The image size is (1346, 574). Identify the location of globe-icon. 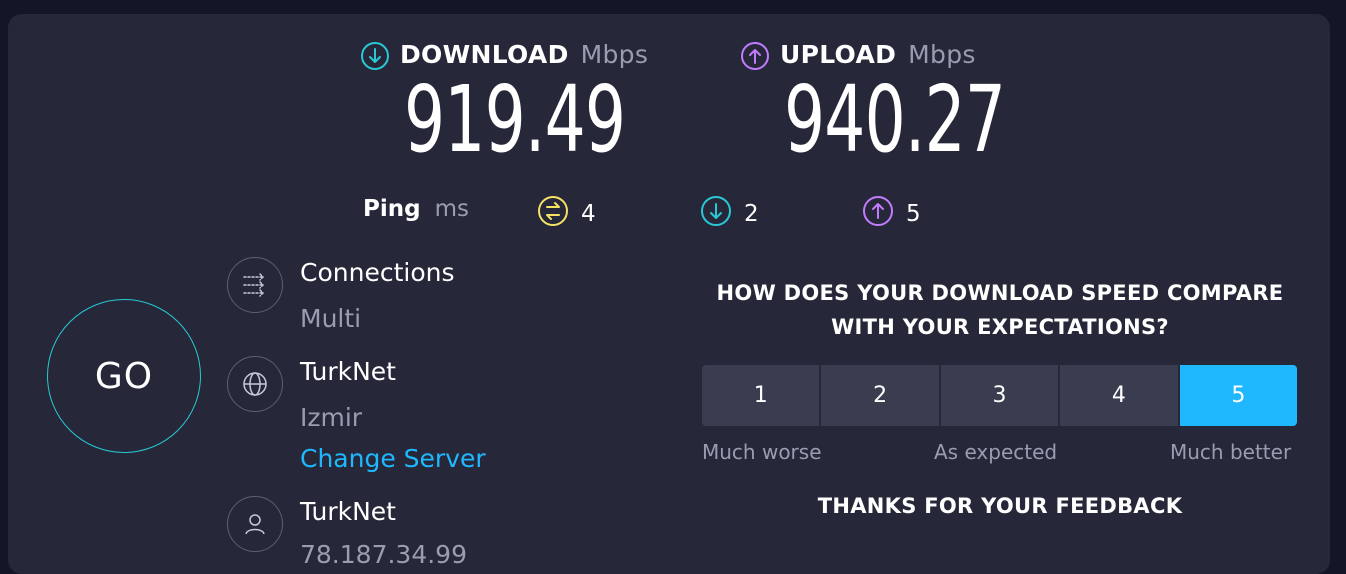
(255, 384).